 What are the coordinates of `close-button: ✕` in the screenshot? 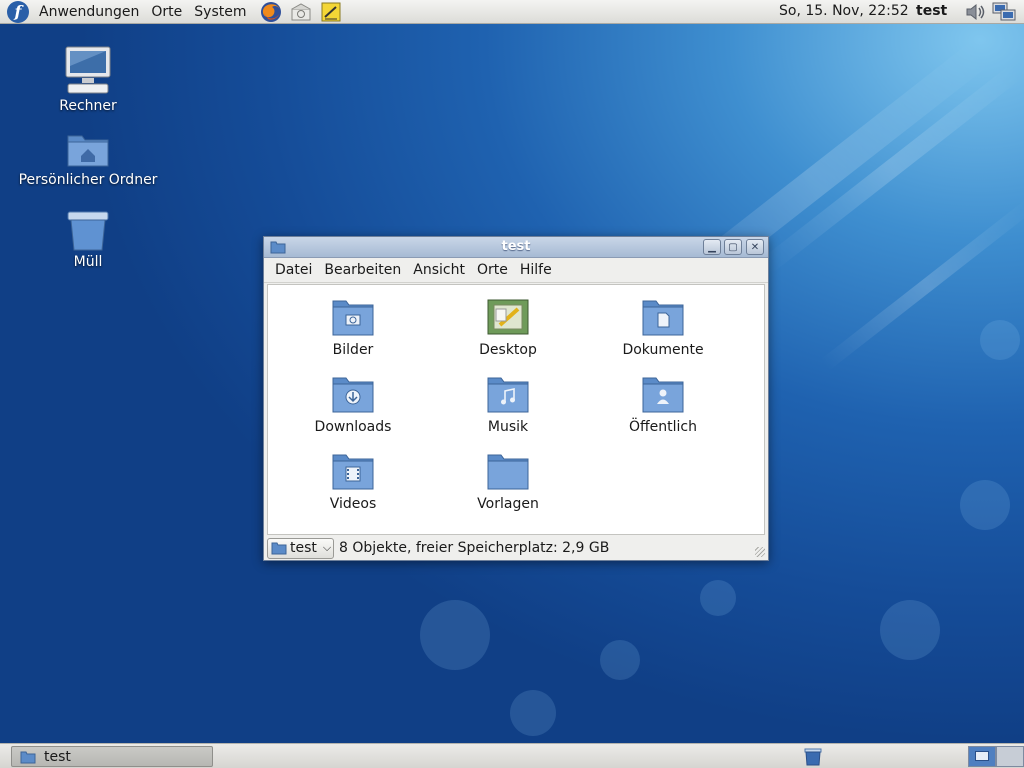 It's located at (755, 247).